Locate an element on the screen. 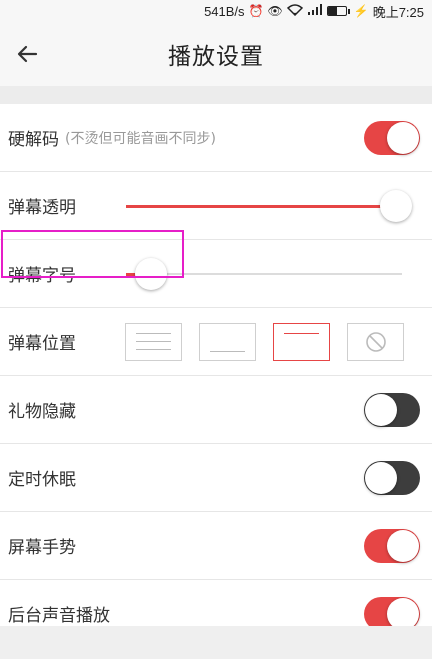  setting-label: 礼物隐藏 is located at coordinates (42, 412).